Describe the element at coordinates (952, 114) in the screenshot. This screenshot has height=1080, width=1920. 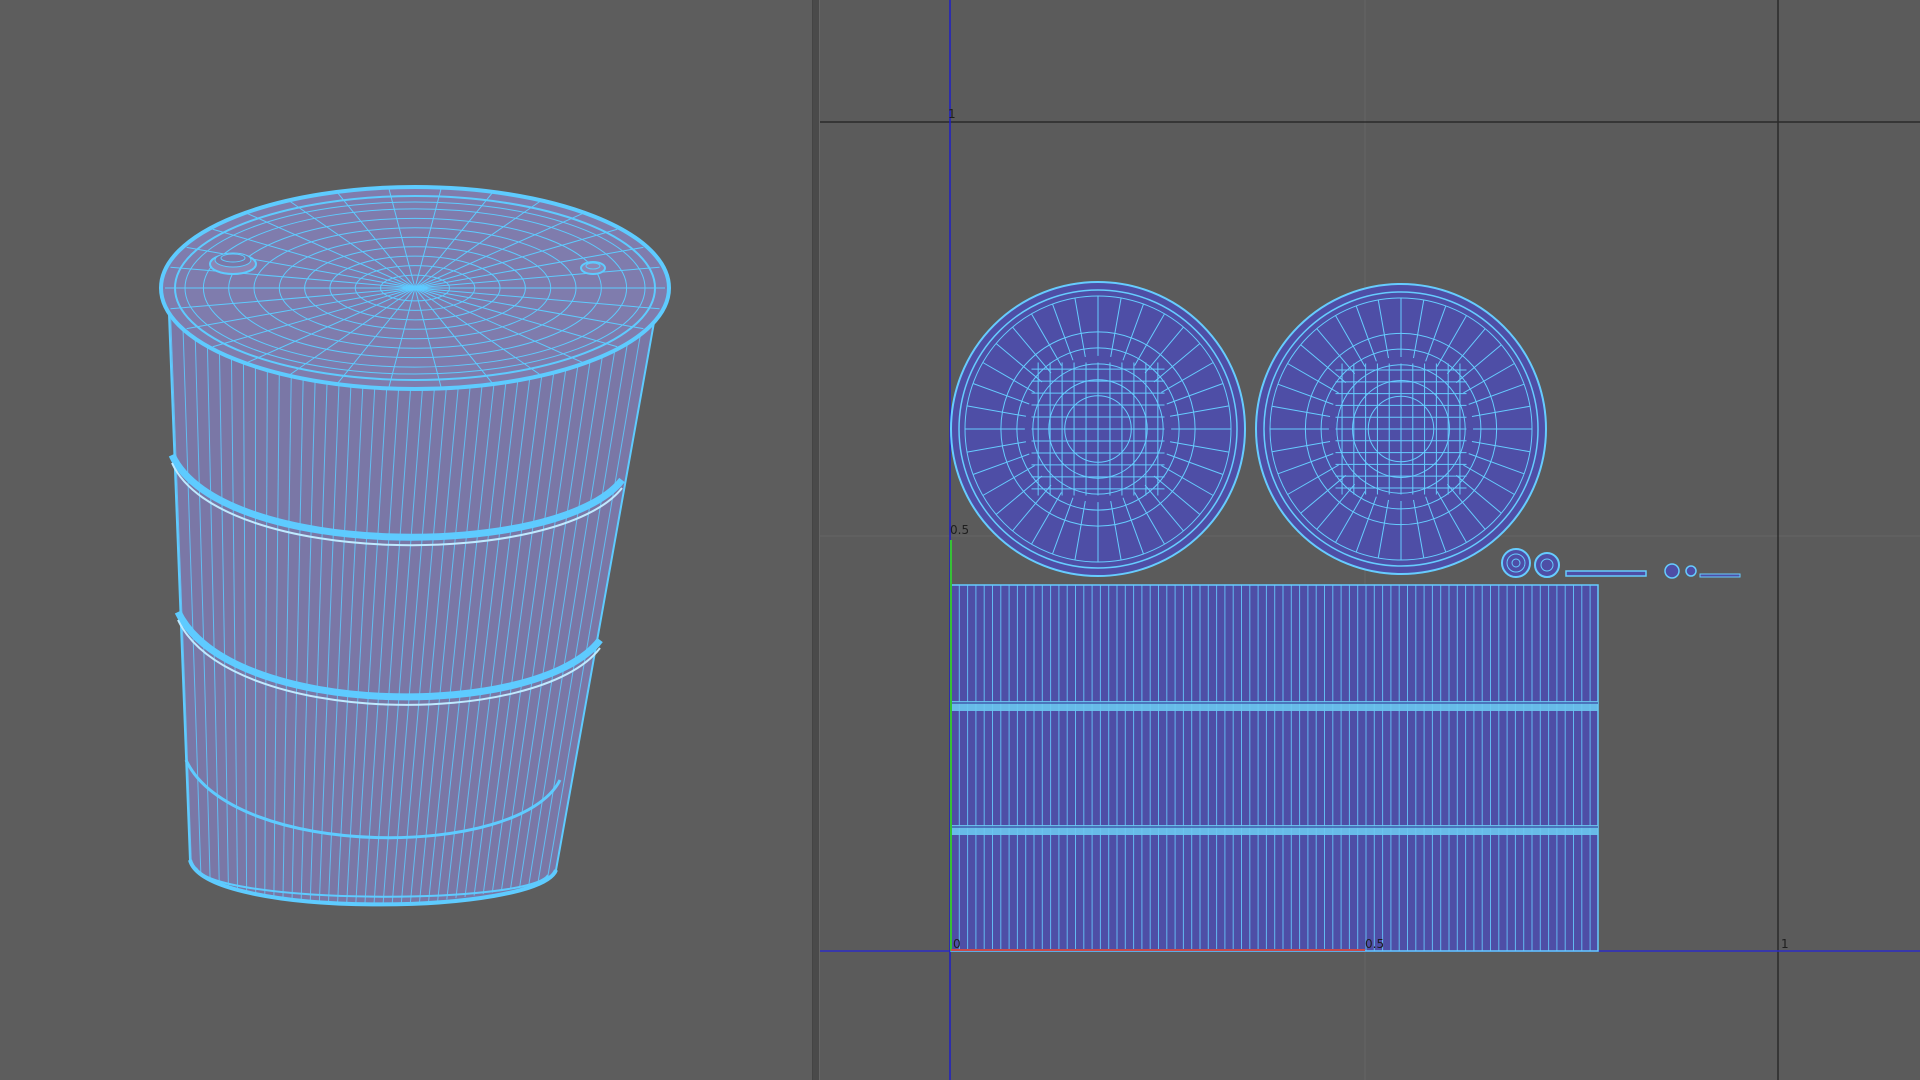
I see `uv-label-v-top: 1` at that location.